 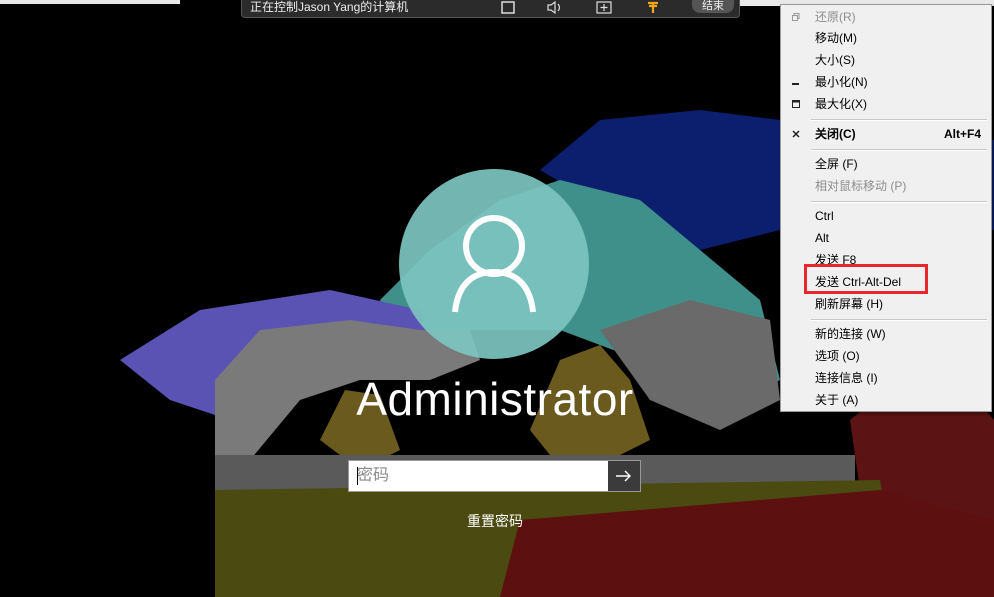 What do you see at coordinates (90, 2) in the screenshot?
I see `host-window-edge` at bounding box center [90, 2].